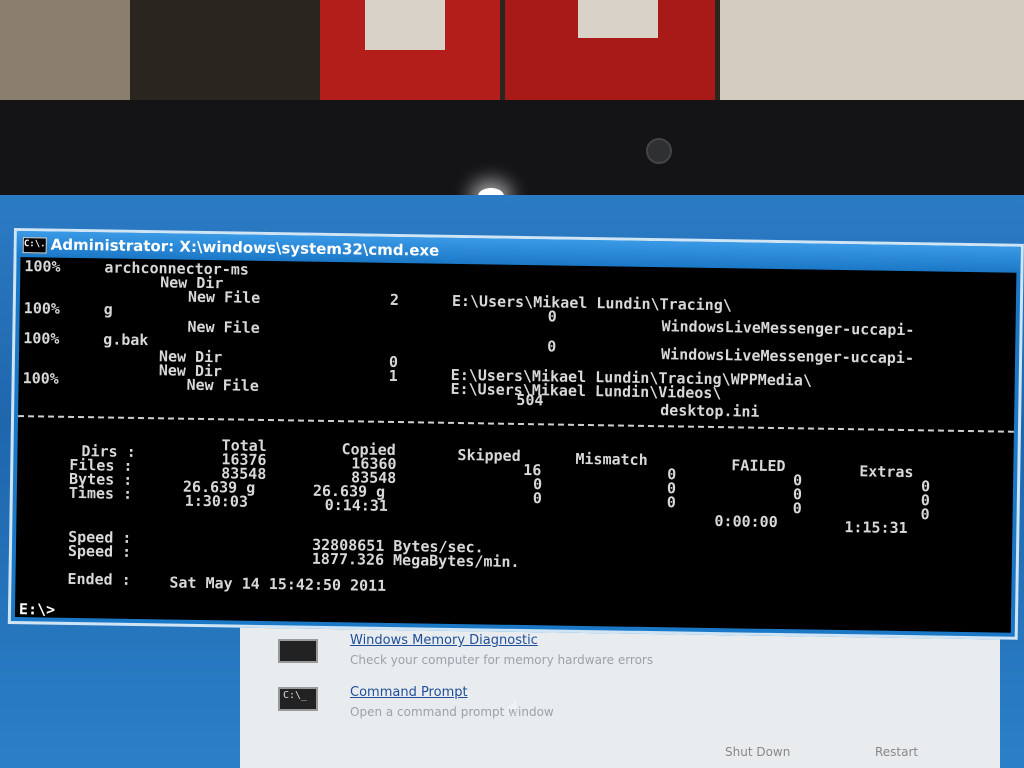 The width and height of the screenshot is (1024, 768). Describe the element at coordinates (757, 752) in the screenshot. I see `shutdown-button: Shut Down` at that location.